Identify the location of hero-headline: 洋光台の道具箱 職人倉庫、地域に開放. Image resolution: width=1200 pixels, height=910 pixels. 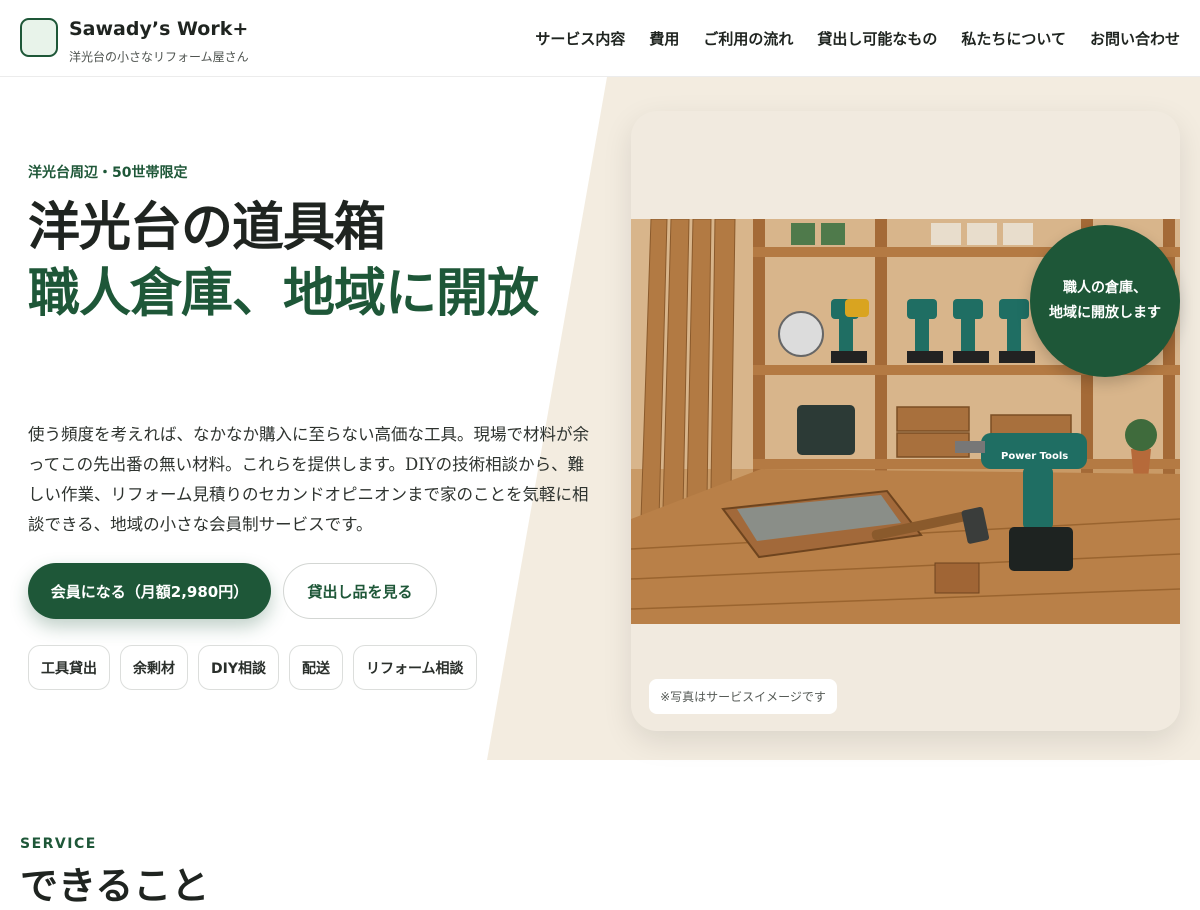
(308, 261).